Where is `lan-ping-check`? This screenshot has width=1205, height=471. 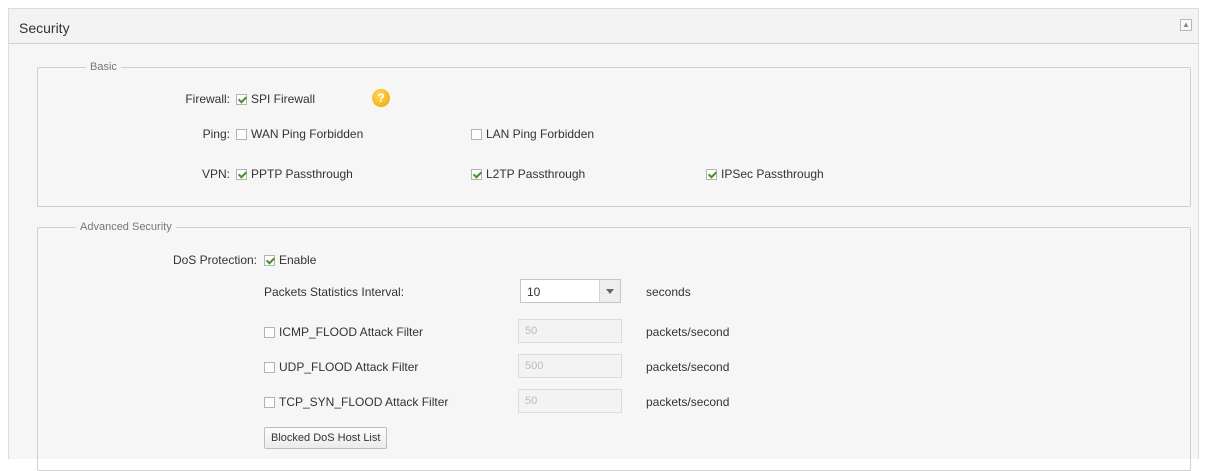 lan-ping-check is located at coordinates (476, 134).